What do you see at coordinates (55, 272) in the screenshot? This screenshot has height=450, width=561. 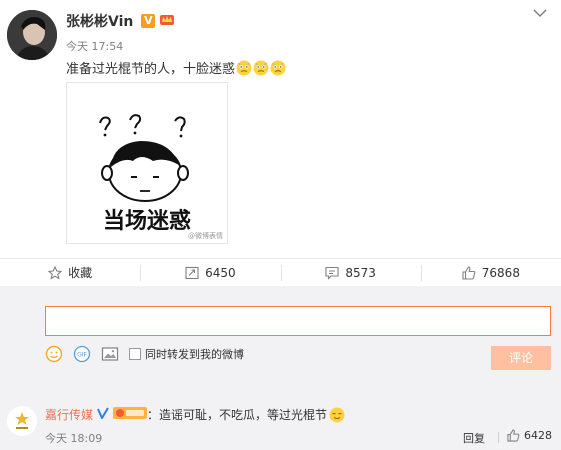 I see `star-icon` at bounding box center [55, 272].